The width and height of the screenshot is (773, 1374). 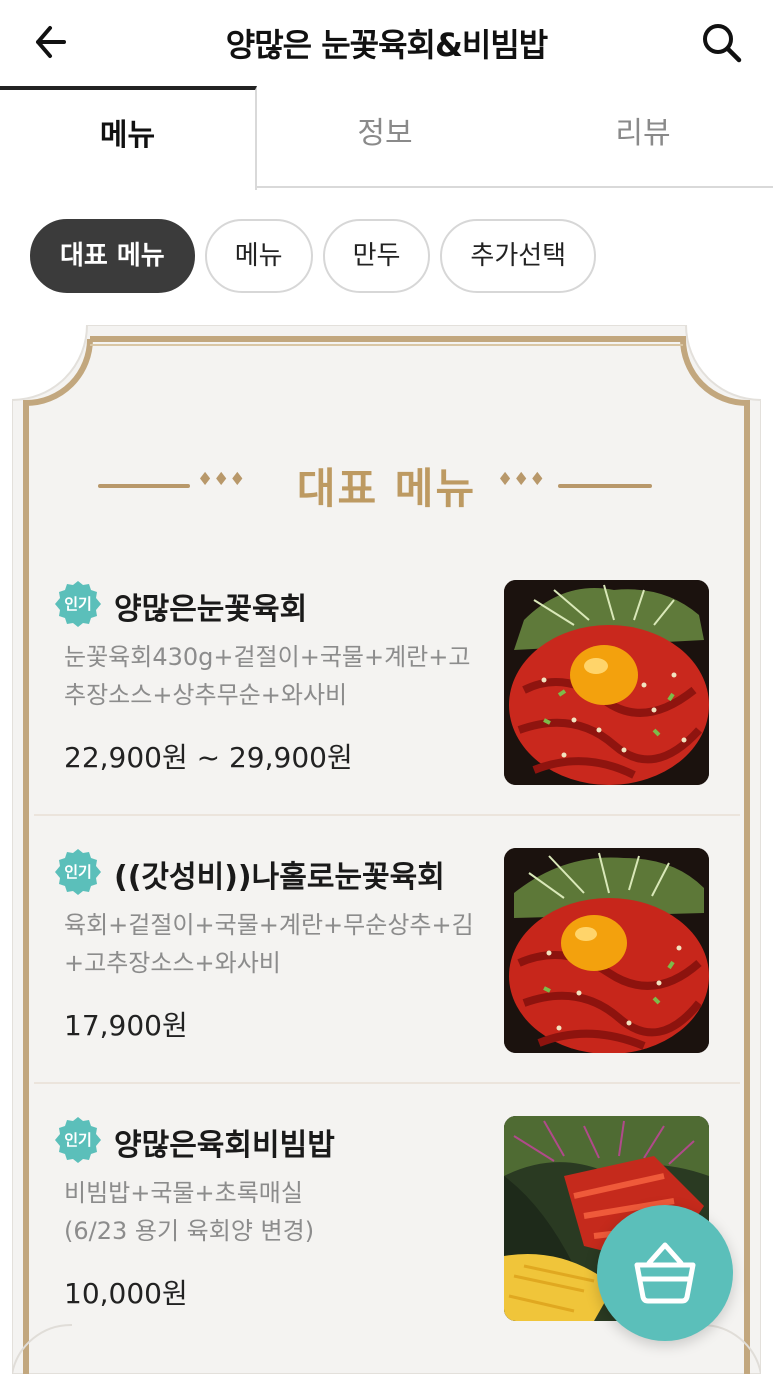 What do you see at coordinates (126, 1025) in the screenshot?
I see `item-price: 17,900원` at bounding box center [126, 1025].